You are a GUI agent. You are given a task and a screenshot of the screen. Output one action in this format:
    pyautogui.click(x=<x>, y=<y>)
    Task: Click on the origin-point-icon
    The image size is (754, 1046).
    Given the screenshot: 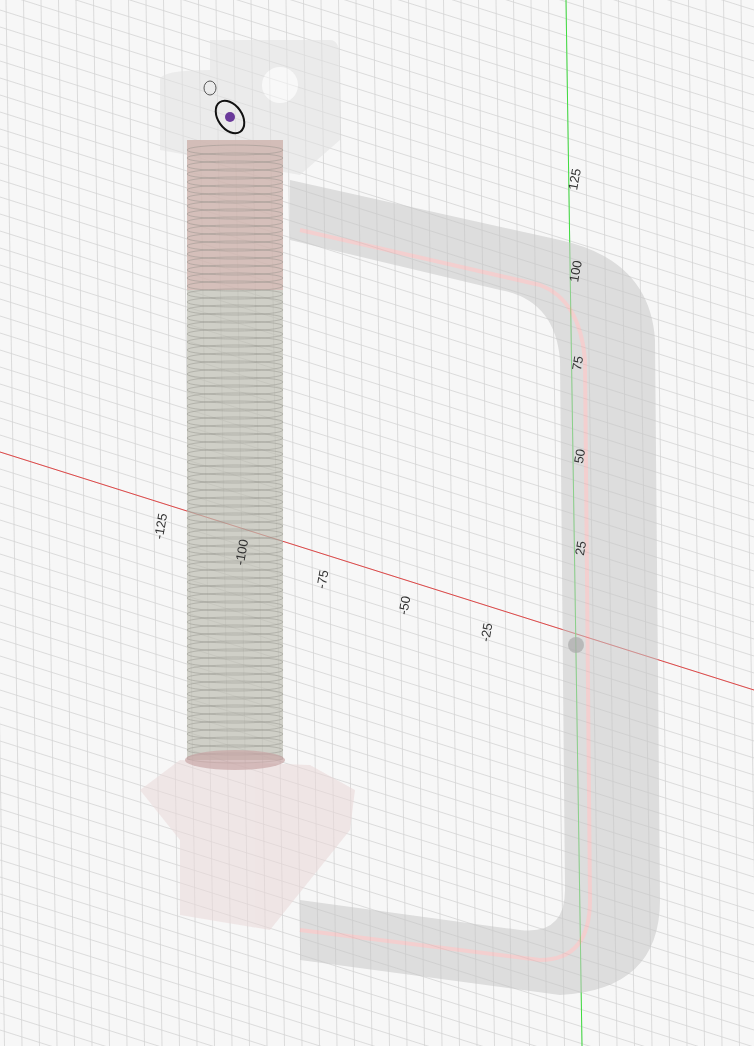 What is the action you would take?
    pyautogui.click(x=576, y=645)
    